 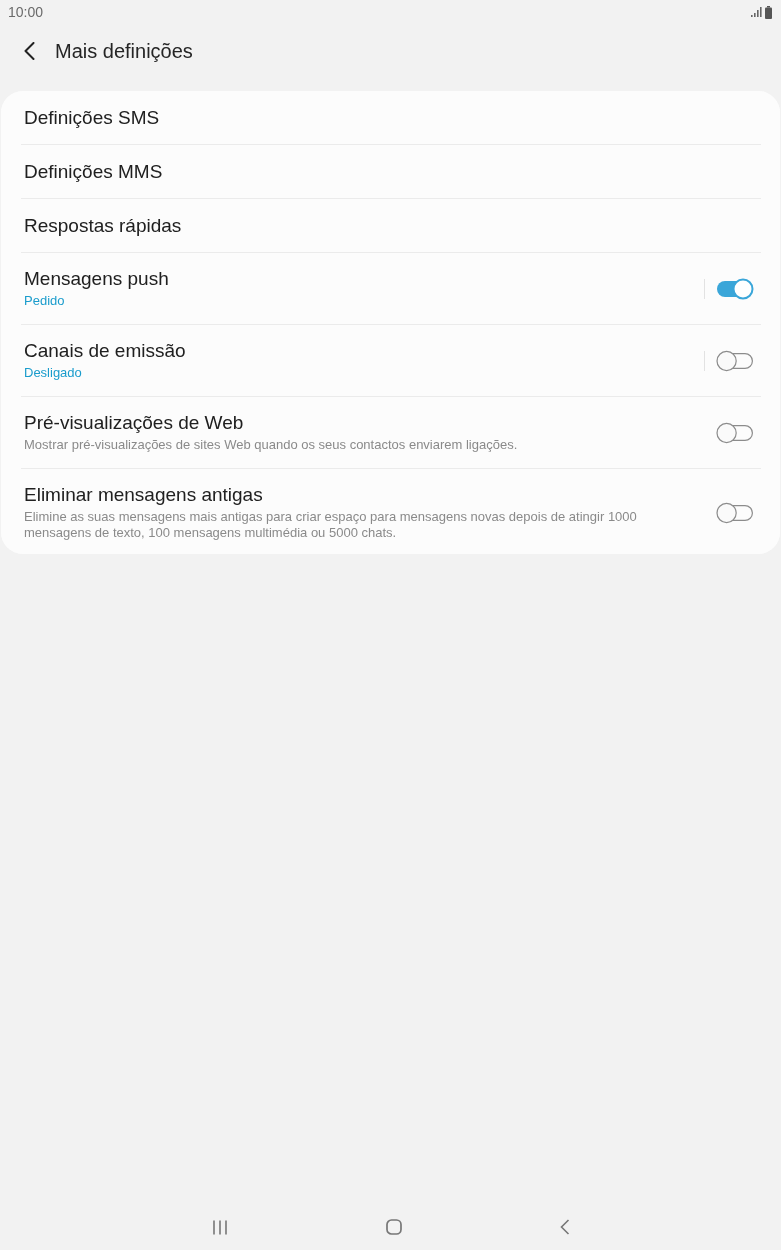 I want to click on setting-description: Mostrar pré-visualizações de sites Web quando os seus contactos enviarem ligações., so click(x=271, y=445).